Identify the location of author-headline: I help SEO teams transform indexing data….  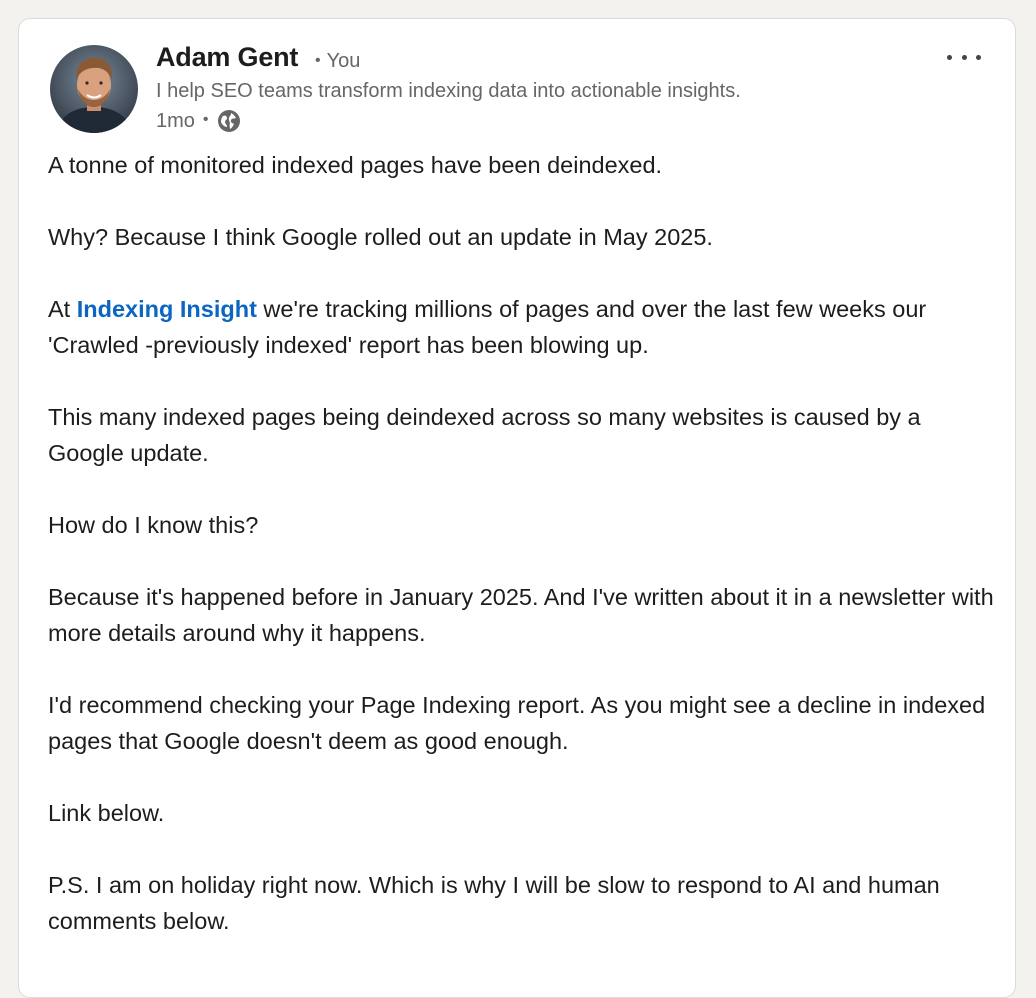
(448, 91).